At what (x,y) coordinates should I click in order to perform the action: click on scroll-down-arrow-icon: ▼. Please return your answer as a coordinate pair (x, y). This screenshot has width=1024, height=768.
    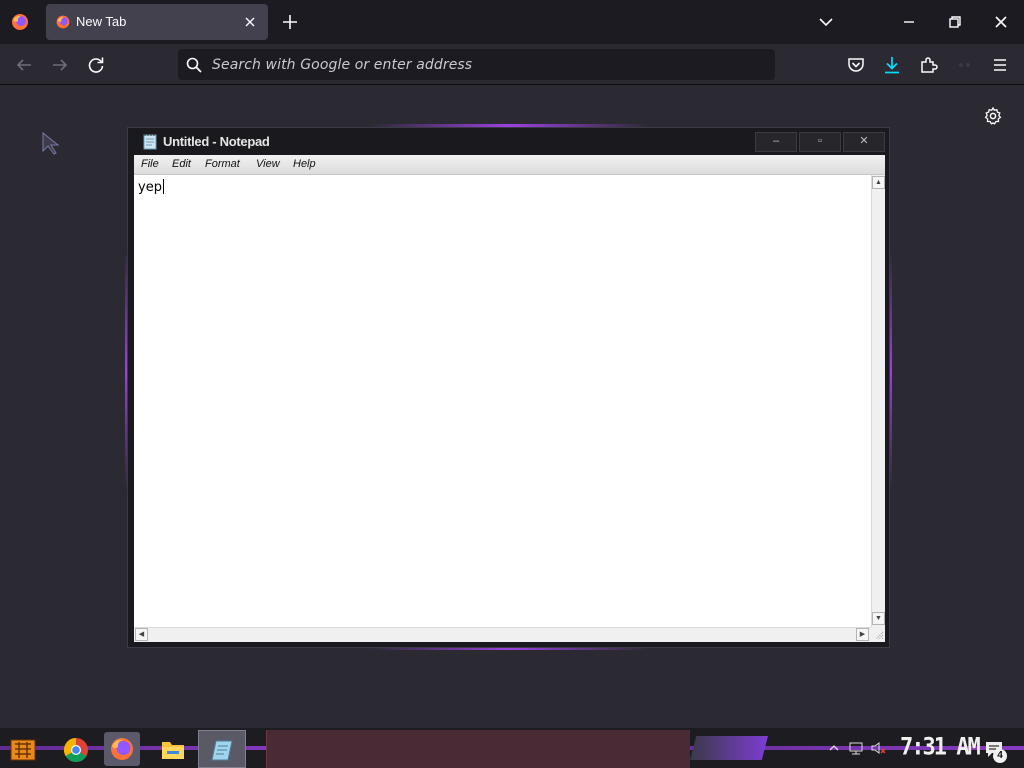
    Looking at the image, I should click on (878, 618).